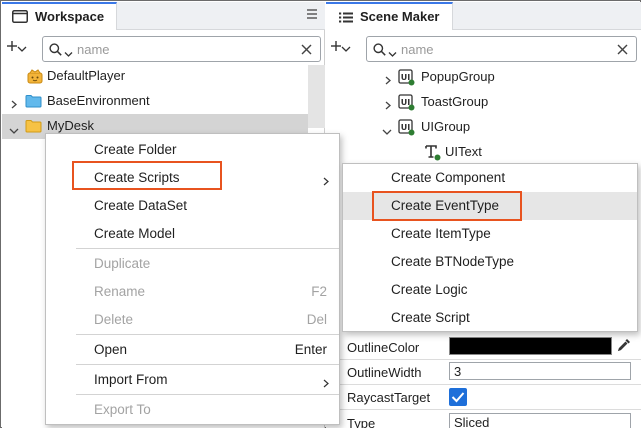  I want to click on scene-tree-label: ToastGroup, so click(455, 101).